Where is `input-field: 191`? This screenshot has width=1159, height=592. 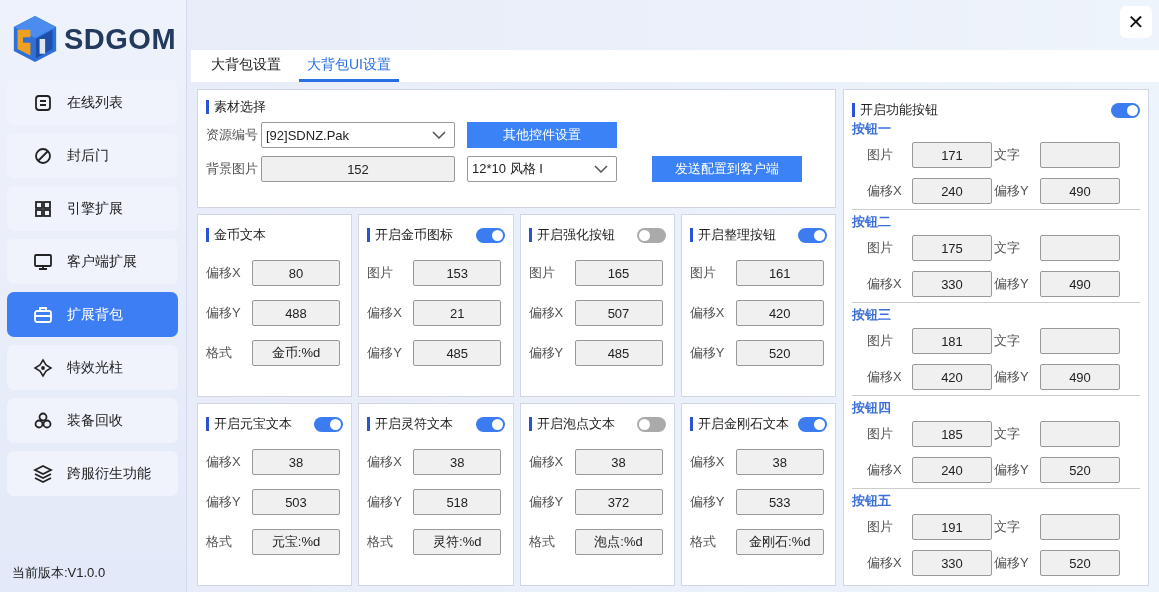
input-field: 191 is located at coordinates (952, 527).